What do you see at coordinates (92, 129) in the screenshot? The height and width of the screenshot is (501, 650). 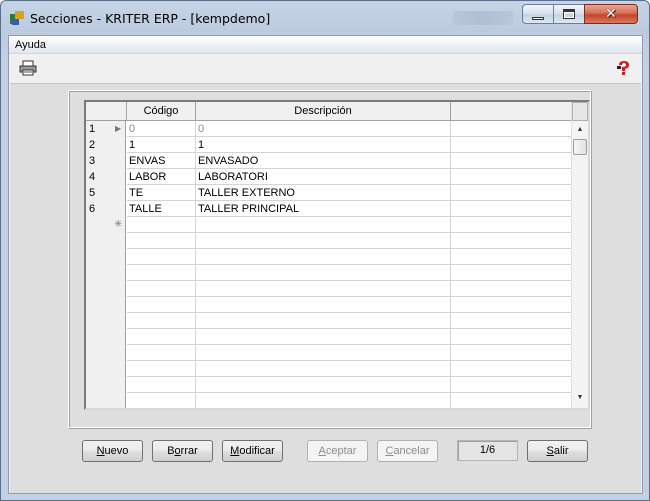 I see `row-number: 1` at bounding box center [92, 129].